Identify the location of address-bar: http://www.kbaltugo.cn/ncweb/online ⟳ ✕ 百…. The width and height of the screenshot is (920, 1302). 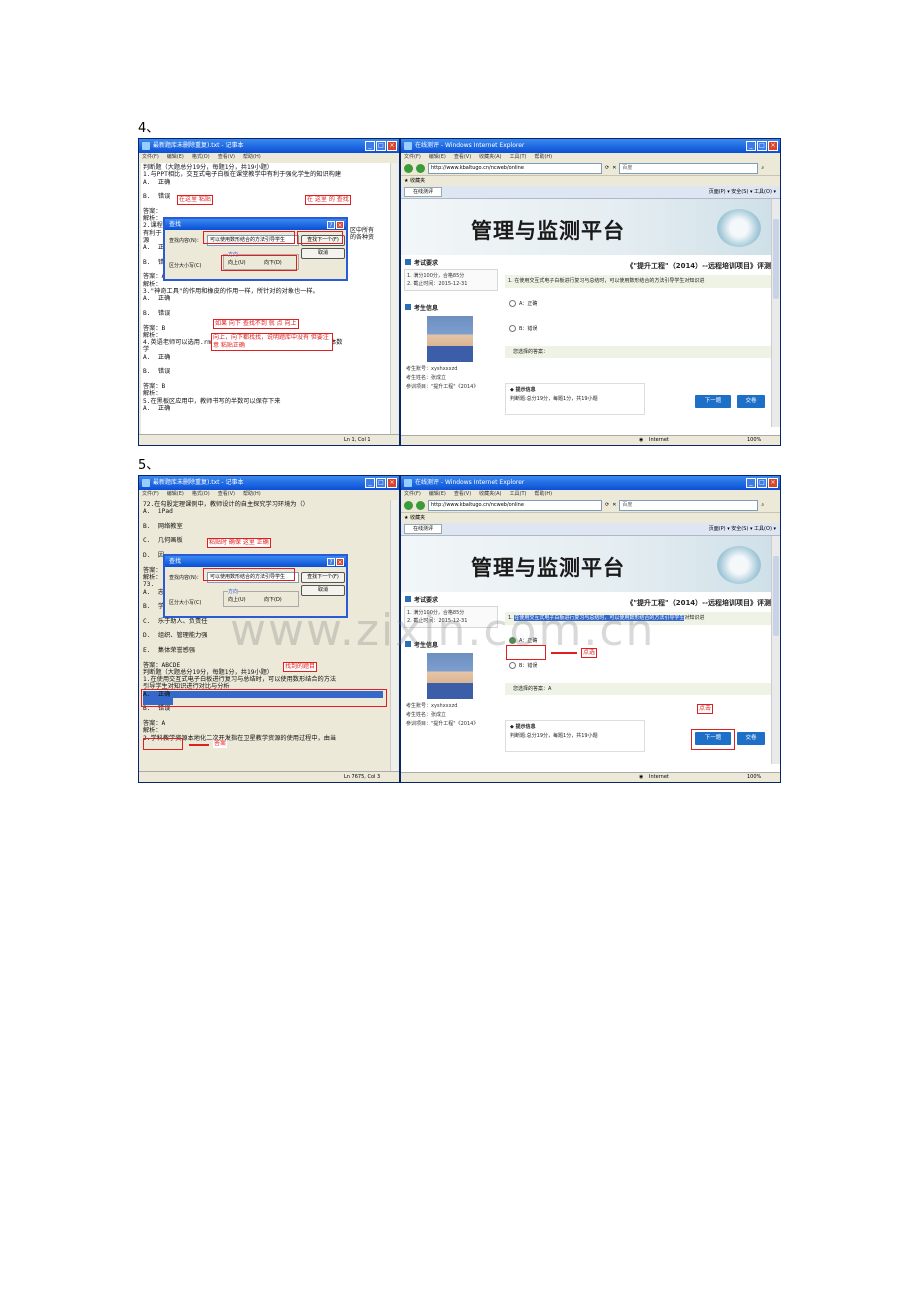
(590, 169).